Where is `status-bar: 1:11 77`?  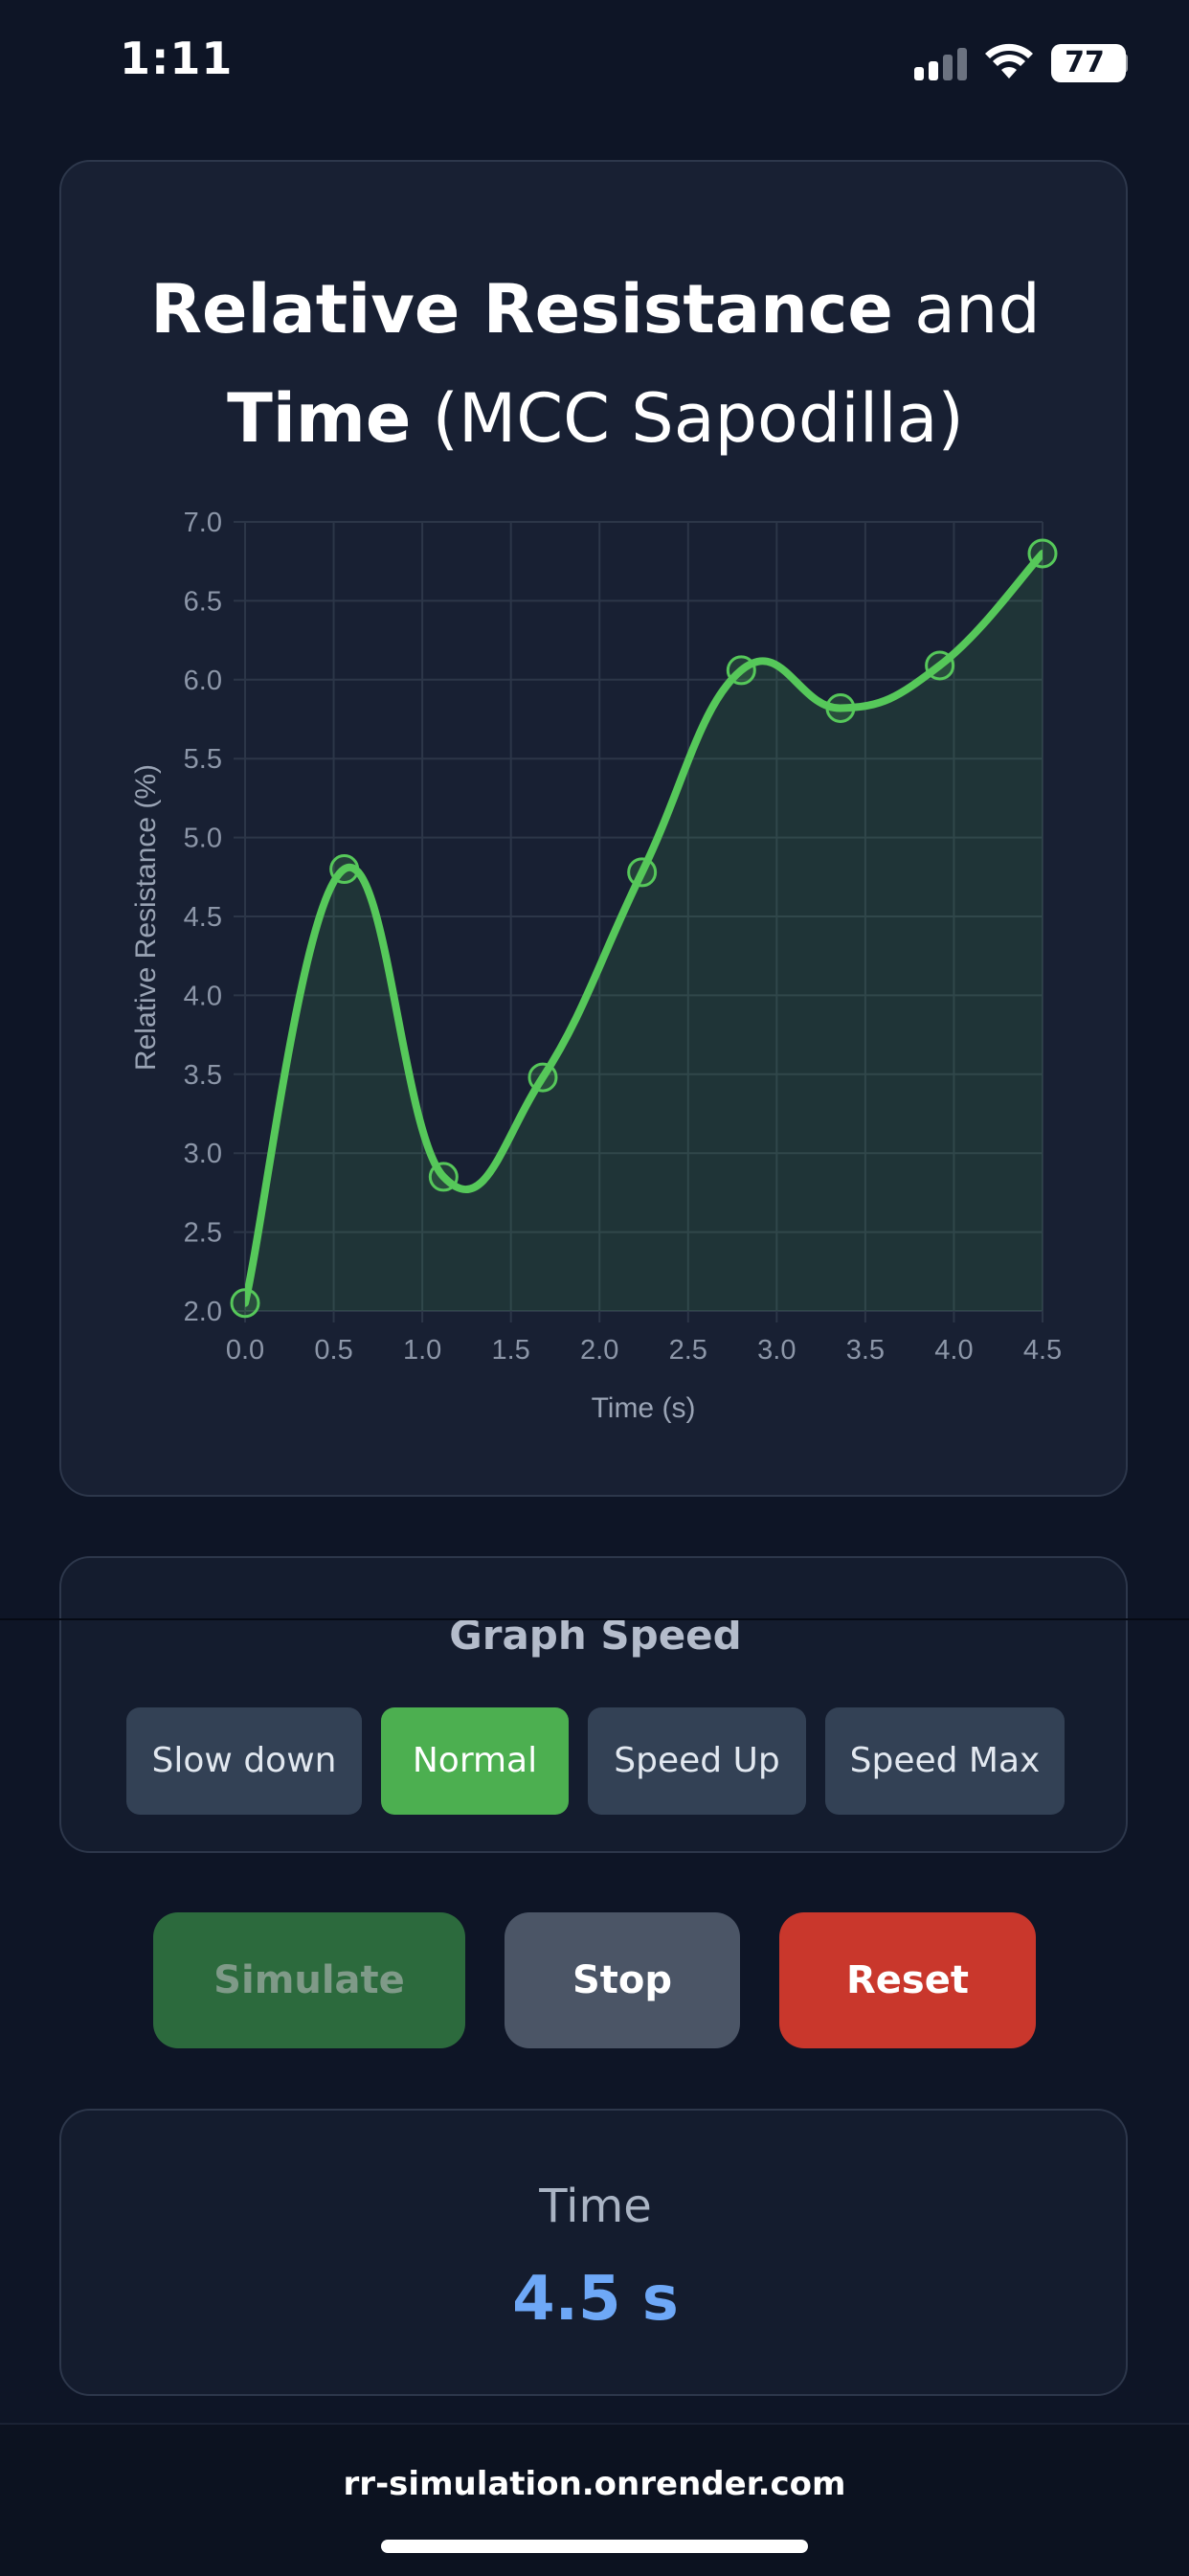 status-bar: 1:11 77 is located at coordinates (594, 67).